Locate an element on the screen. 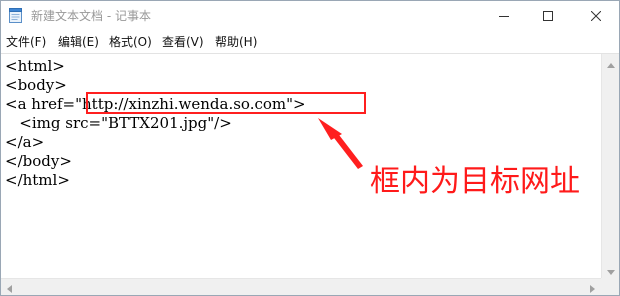  menu-format: 格式(O) is located at coordinates (130, 42).